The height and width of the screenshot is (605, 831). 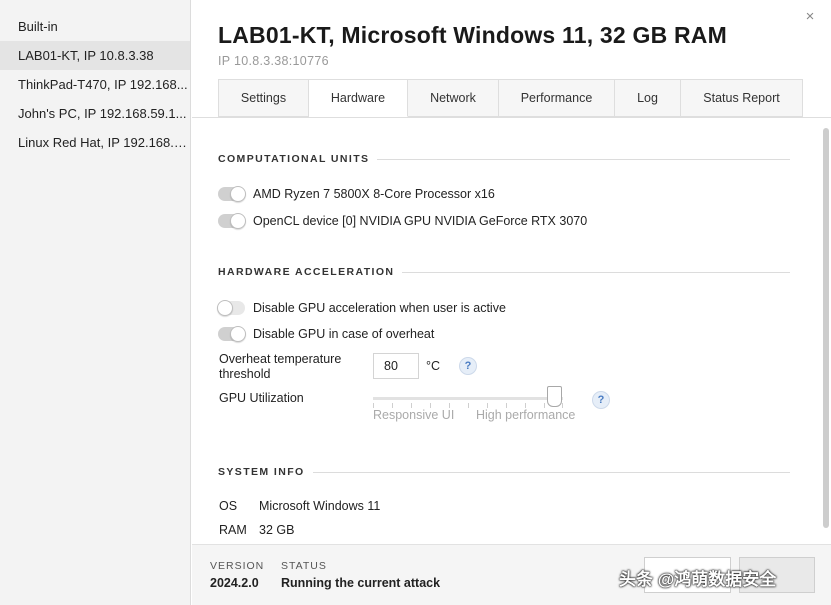 I want to click on ram-key: RAM, so click(x=233, y=530).